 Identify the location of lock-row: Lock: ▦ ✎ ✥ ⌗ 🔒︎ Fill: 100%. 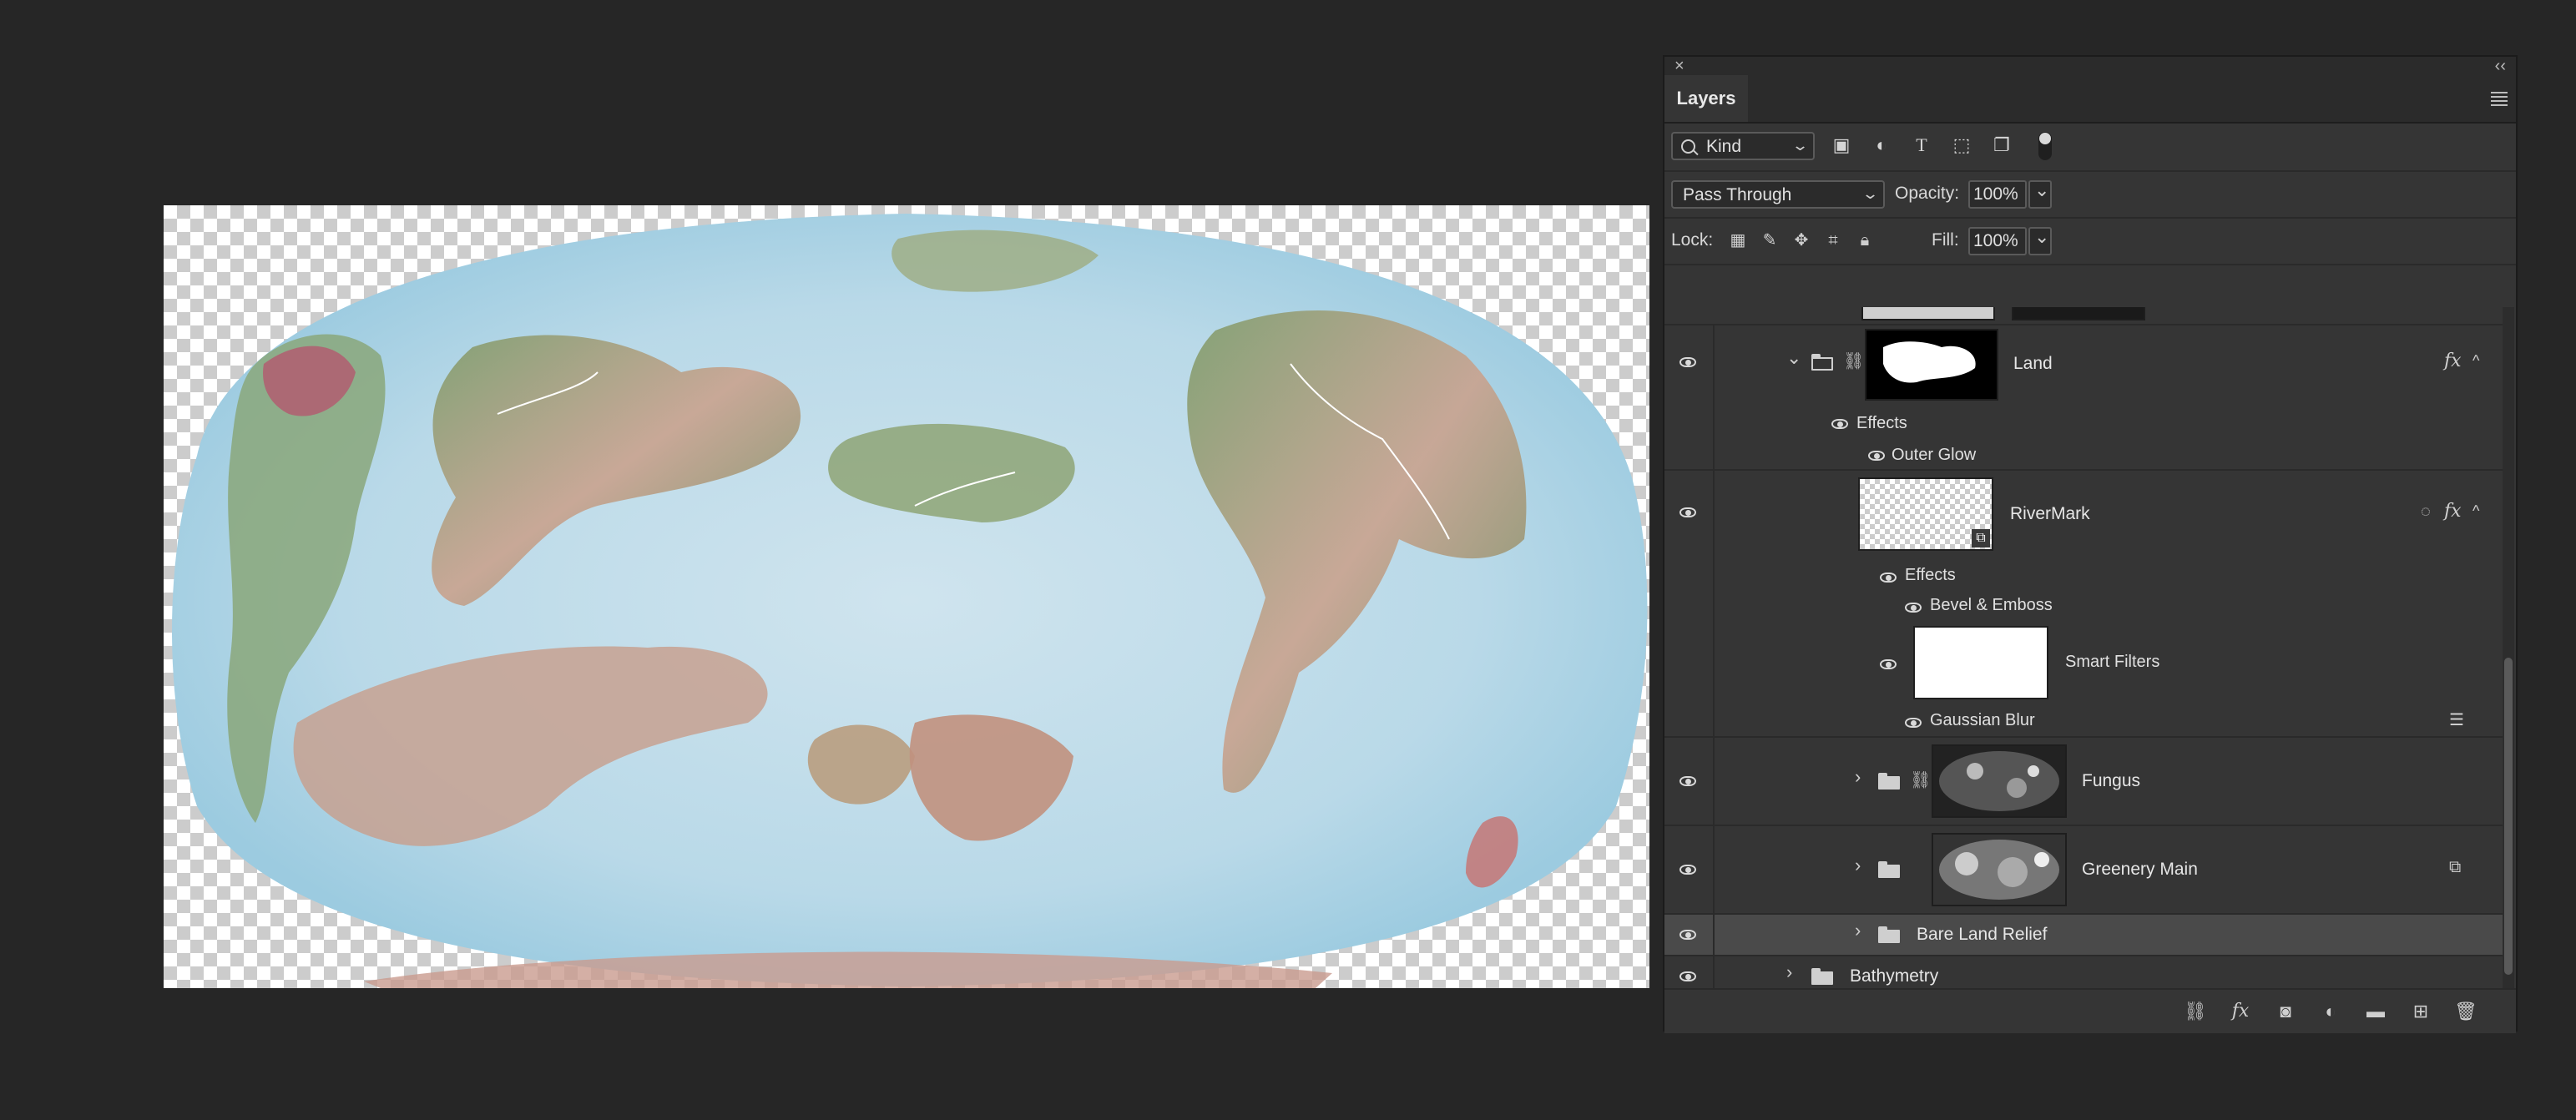
(2090, 242).